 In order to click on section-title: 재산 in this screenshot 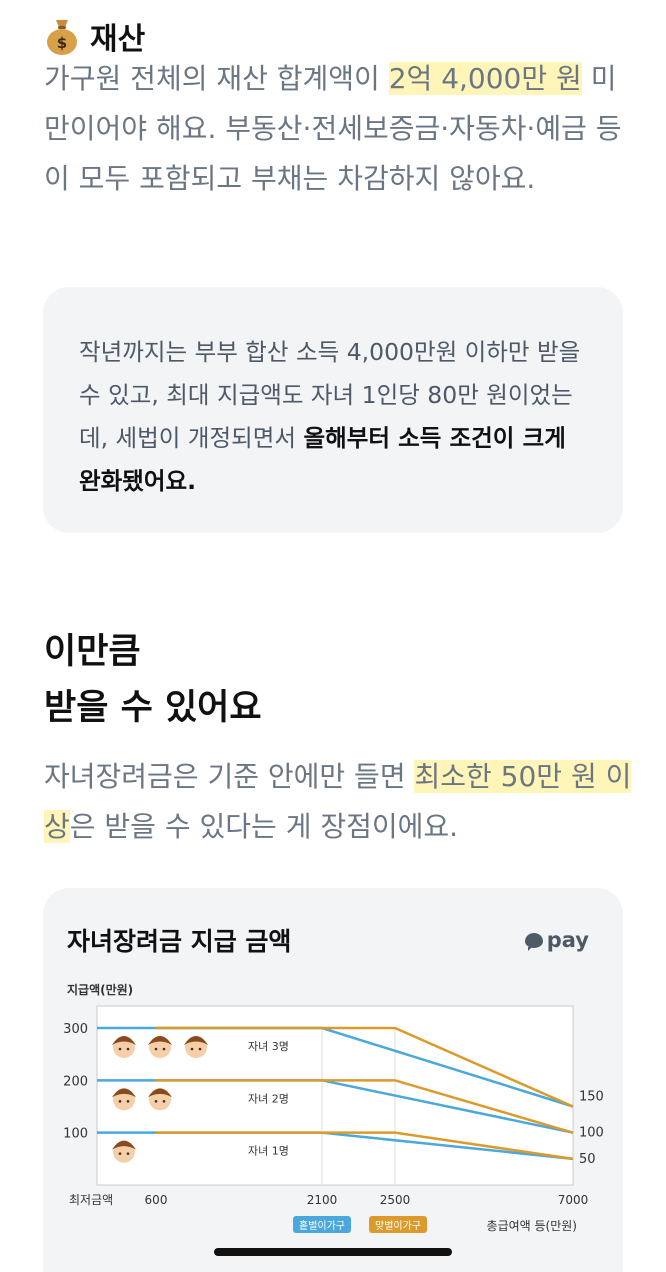, I will do `click(118, 39)`.